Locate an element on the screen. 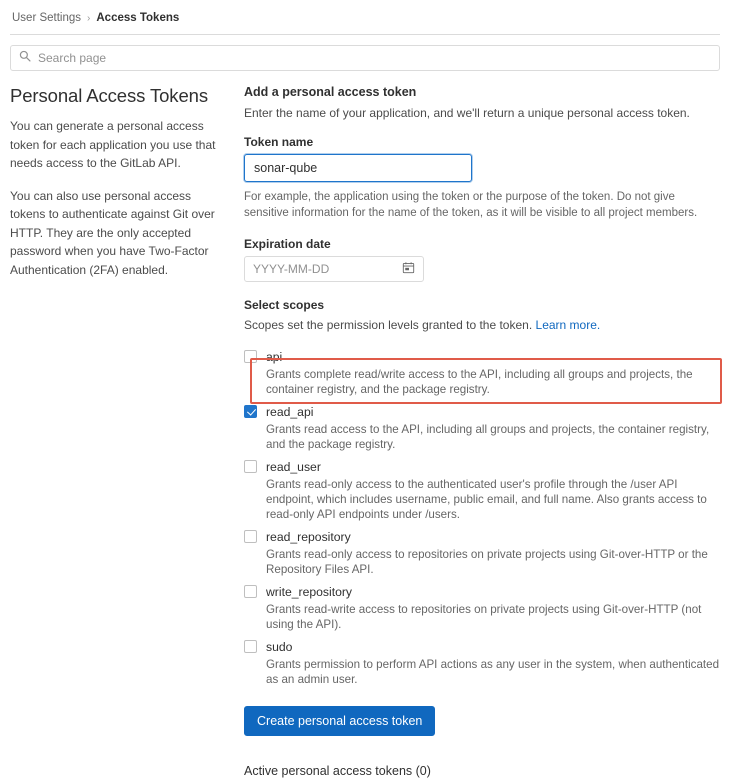 The width and height of the screenshot is (730, 784). breadcrumb: User Settings › Access Tokens is located at coordinates (365, 17).